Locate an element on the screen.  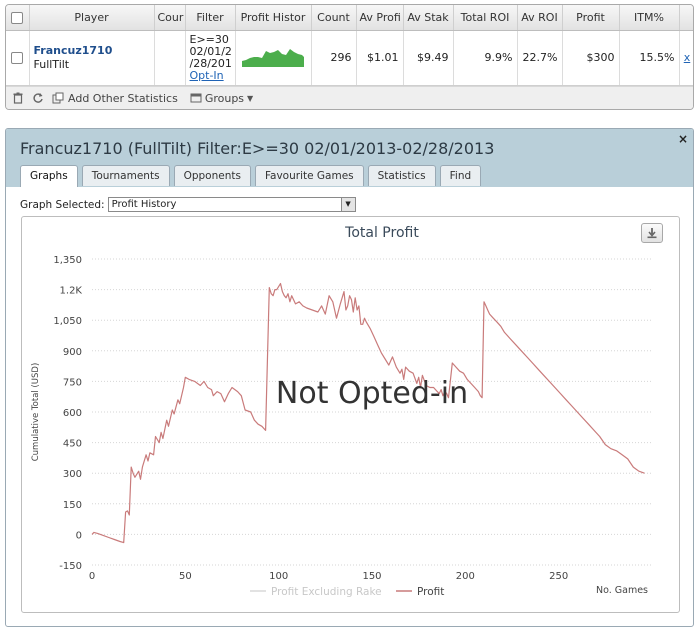
x-tick-label: 100 is located at coordinates (278, 576).